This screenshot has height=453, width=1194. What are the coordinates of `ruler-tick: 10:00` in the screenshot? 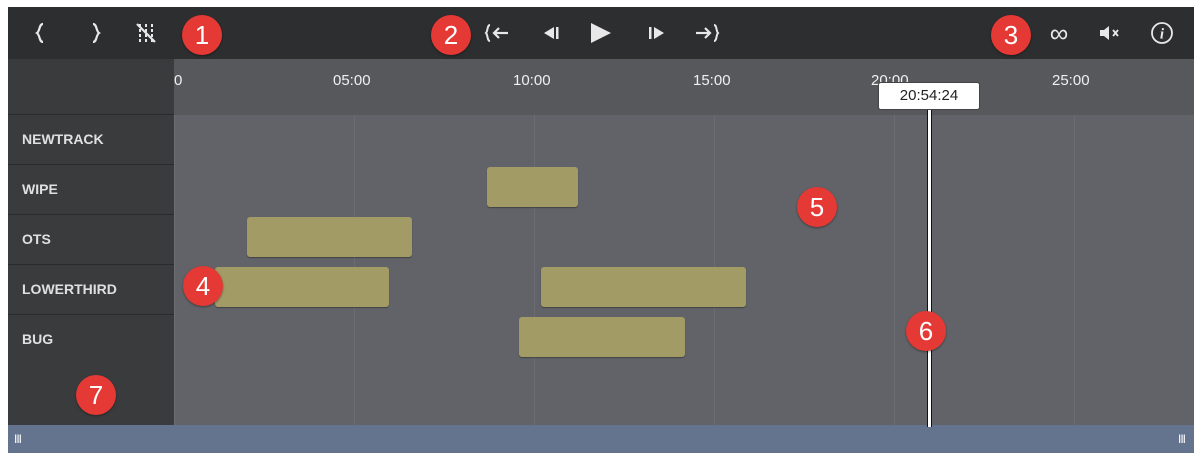 It's located at (532, 80).